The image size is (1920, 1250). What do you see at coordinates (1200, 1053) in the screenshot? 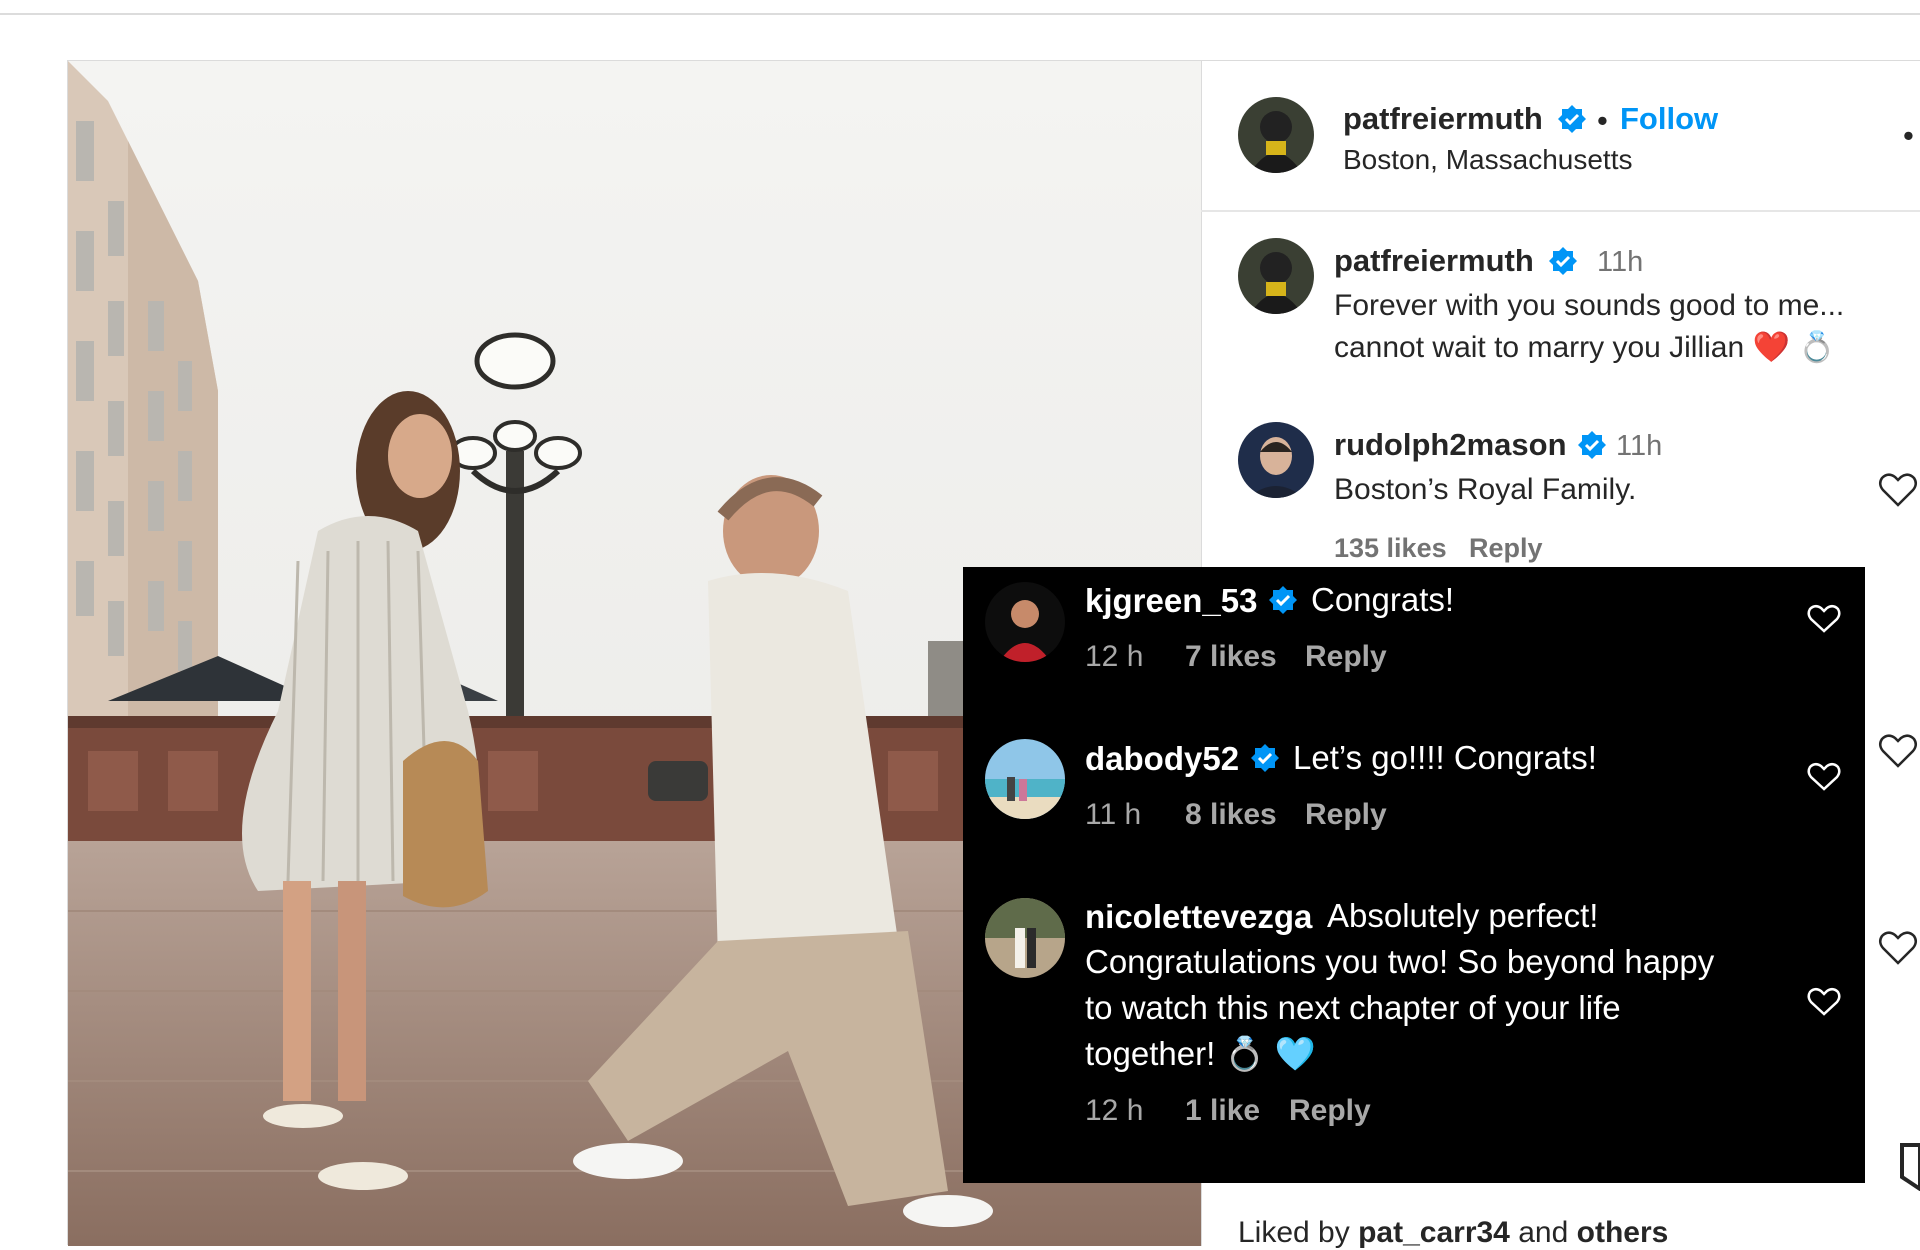
I see `overlay-comment-line-4: together! 💍 🩵` at bounding box center [1200, 1053].